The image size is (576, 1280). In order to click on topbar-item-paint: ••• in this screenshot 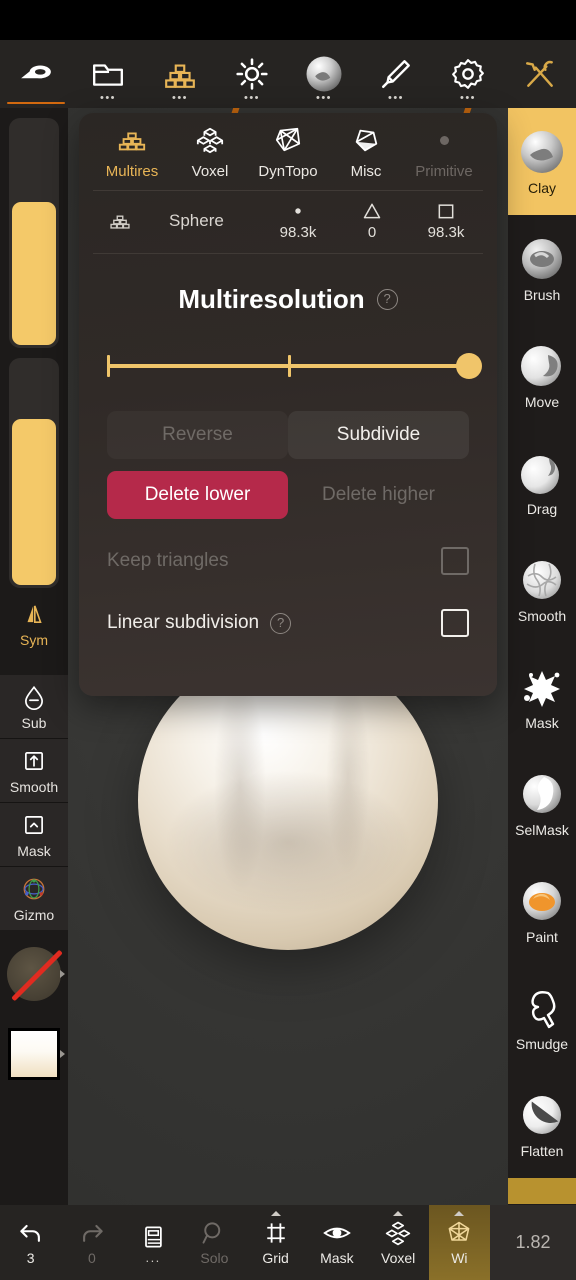, I will do `click(396, 74)`.